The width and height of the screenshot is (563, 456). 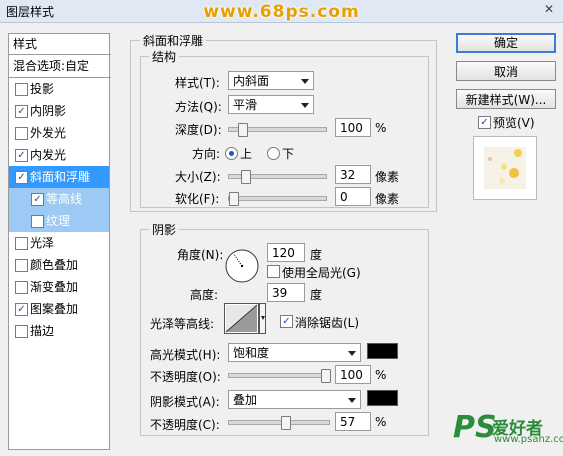 What do you see at coordinates (271, 104) in the screenshot?
I see `method-select: 平滑` at bounding box center [271, 104].